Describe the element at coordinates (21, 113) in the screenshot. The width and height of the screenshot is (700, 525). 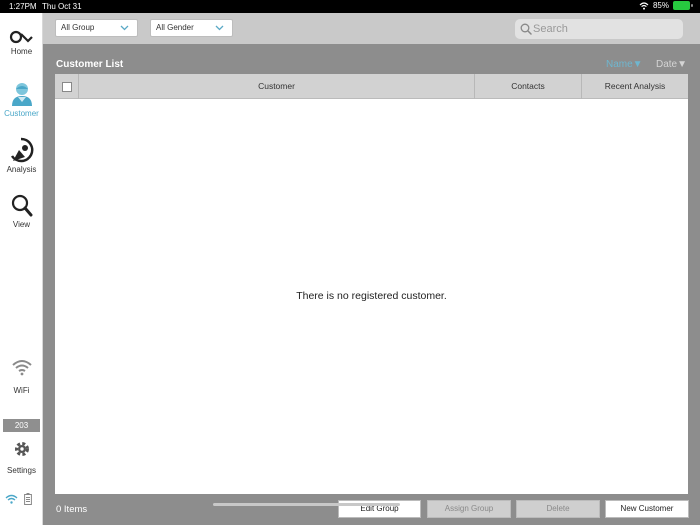
I see `sidebar-item-label: Customer` at that location.